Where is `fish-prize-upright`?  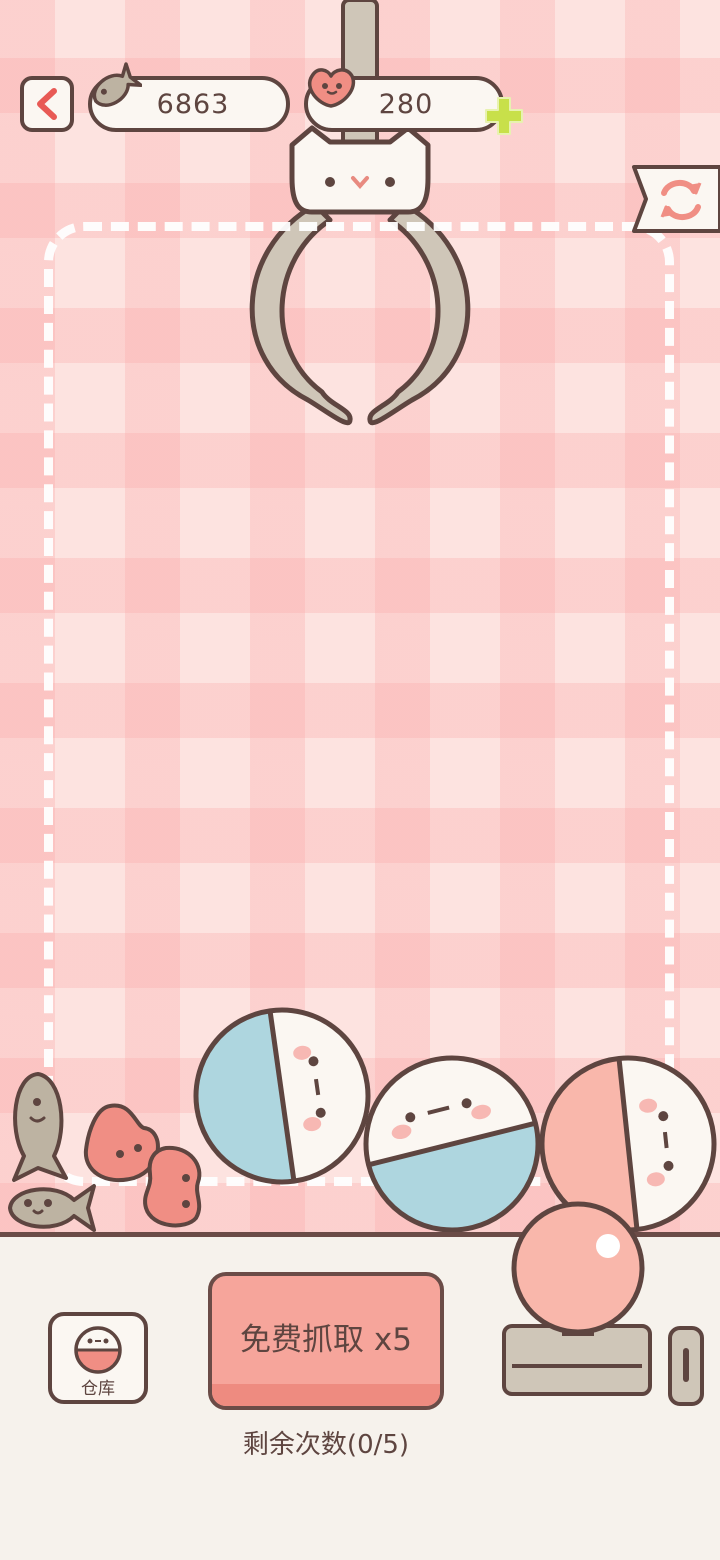
fish-prize-upright is located at coordinates (40, 1127).